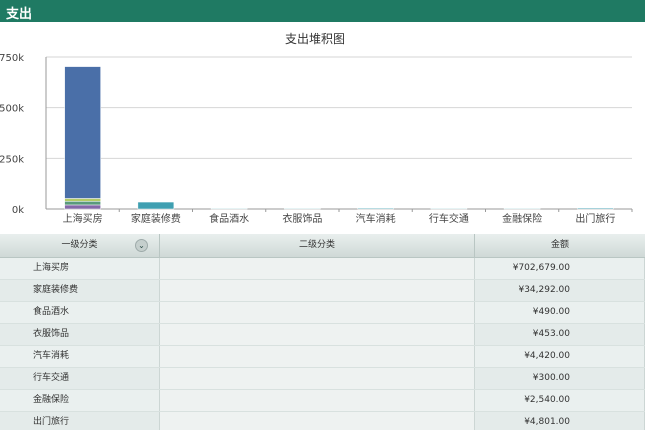  What do you see at coordinates (560, 378) in the screenshot?
I see `cell-amount: ¥300.00` at bounding box center [560, 378].